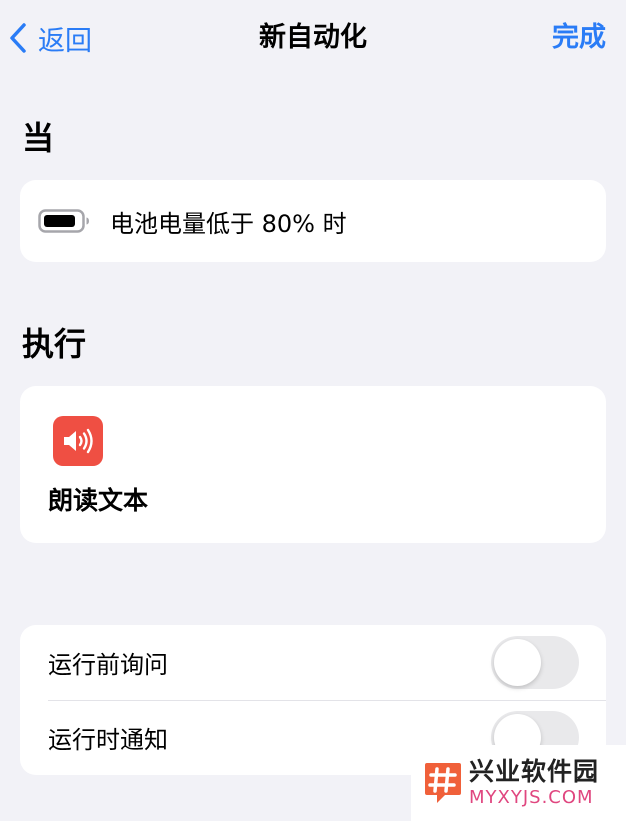 The image size is (626, 821). Describe the element at coordinates (108, 740) in the screenshot. I see `notify-when-run-label: 运行时通知` at that location.